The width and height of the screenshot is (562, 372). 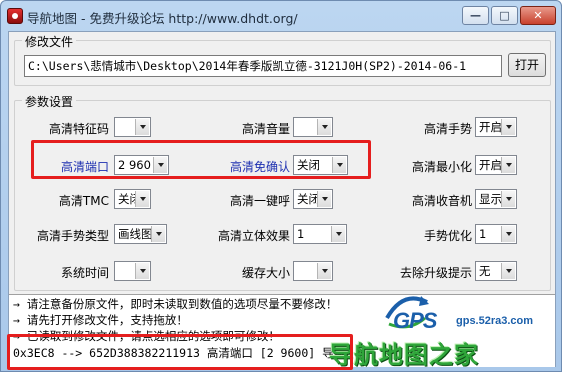 What do you see at coordinates (265, 273) in the screenshot?
I see `param-label: 缓存大小` at bounding box center [265, 273].